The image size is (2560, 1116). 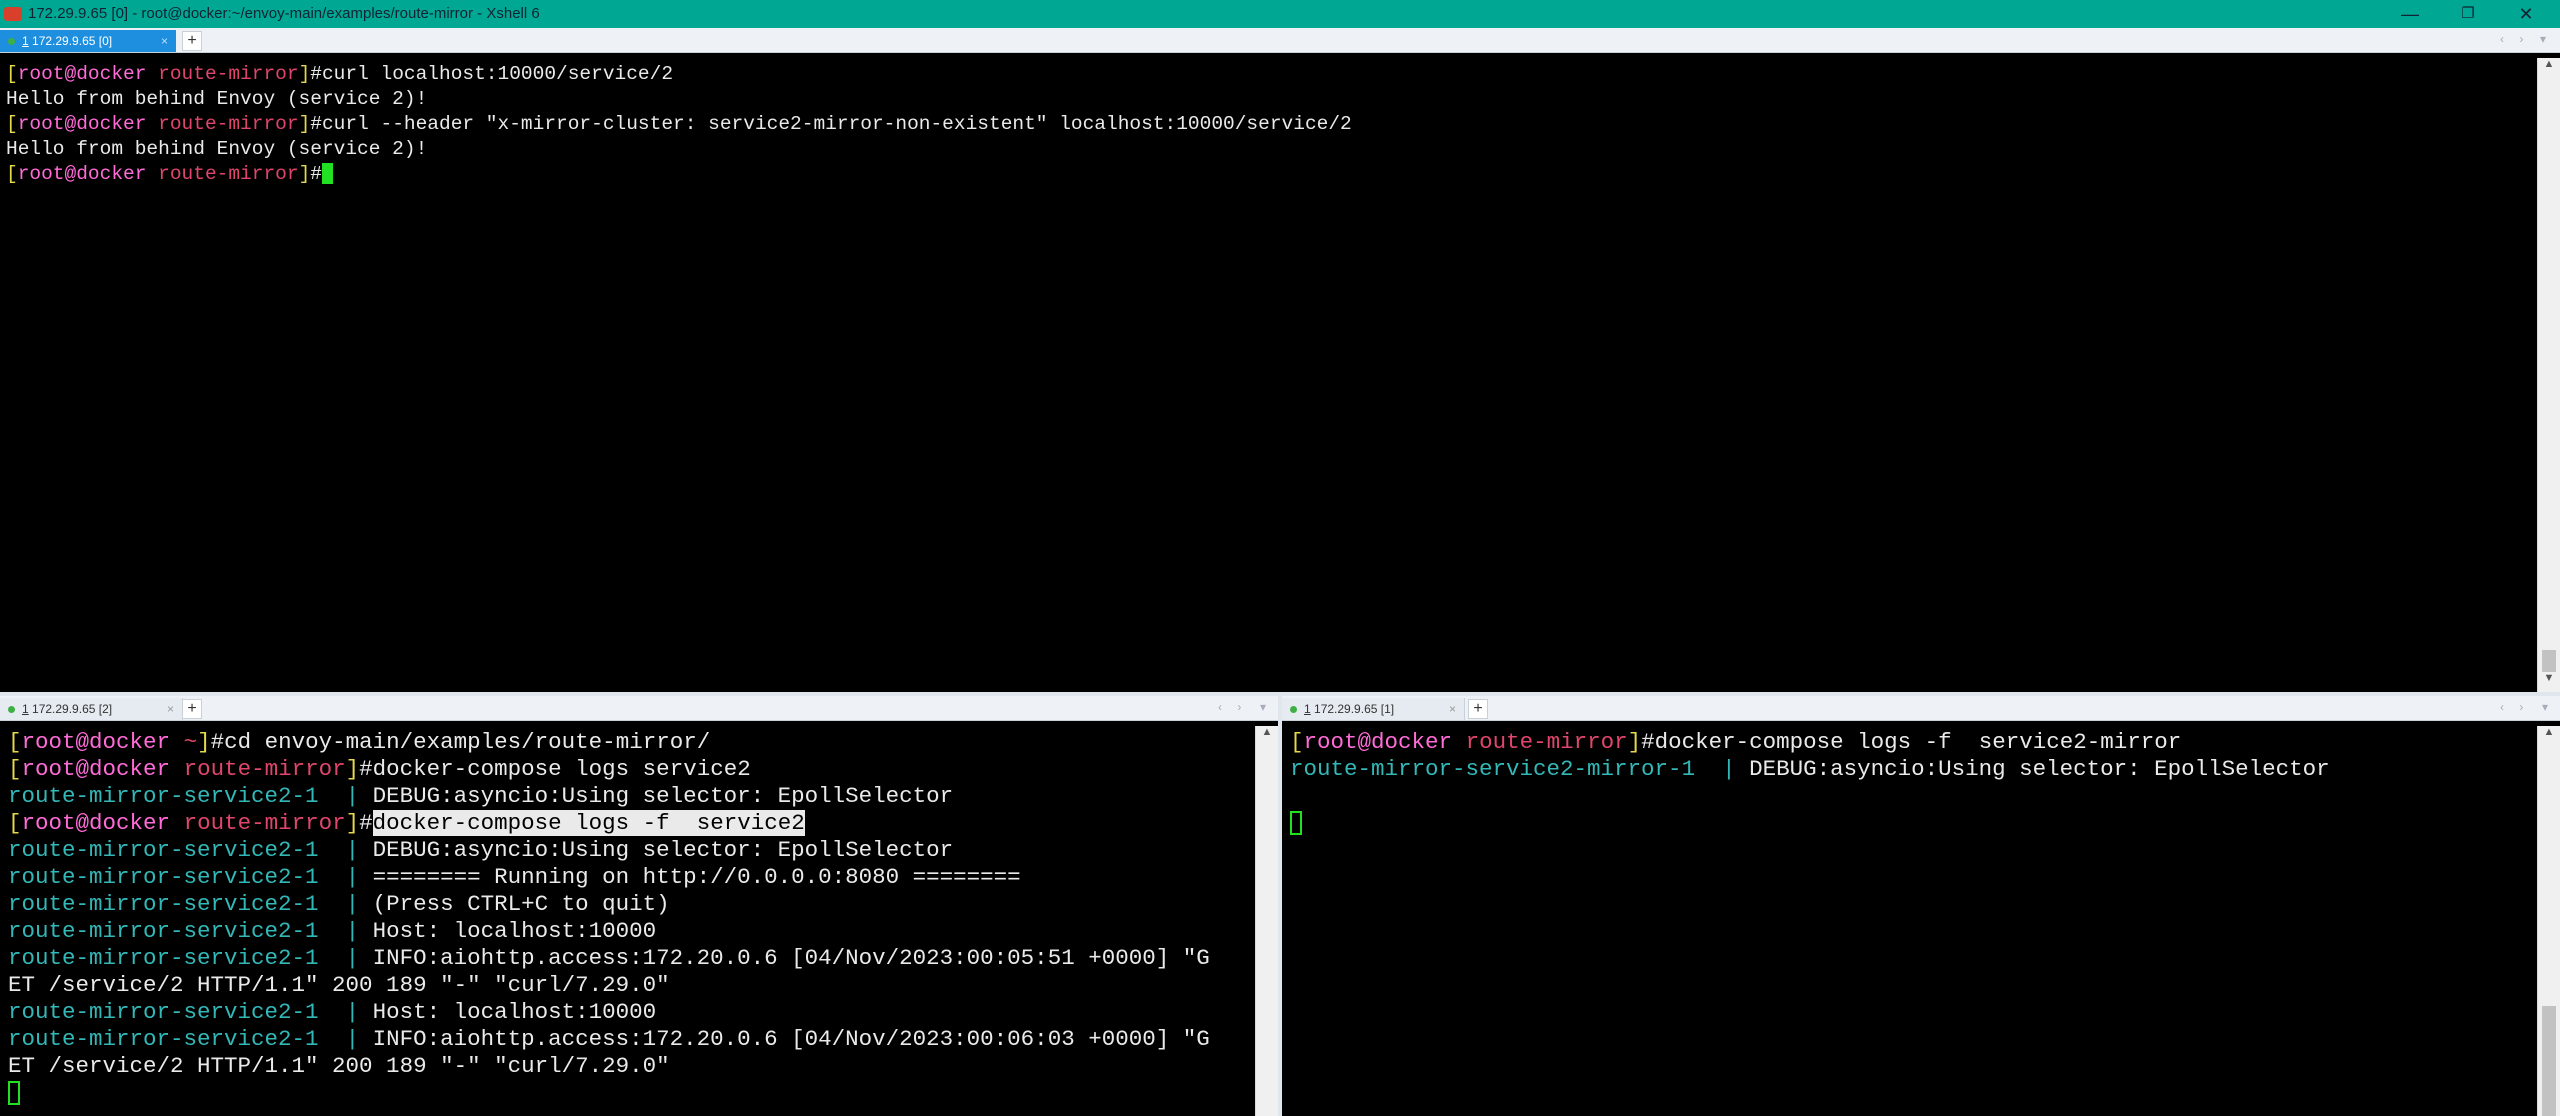 What do you see at coordinates (2526, 14) in the screenshot?
I see `close-button: ✕` at bounding box center [2526, 14].